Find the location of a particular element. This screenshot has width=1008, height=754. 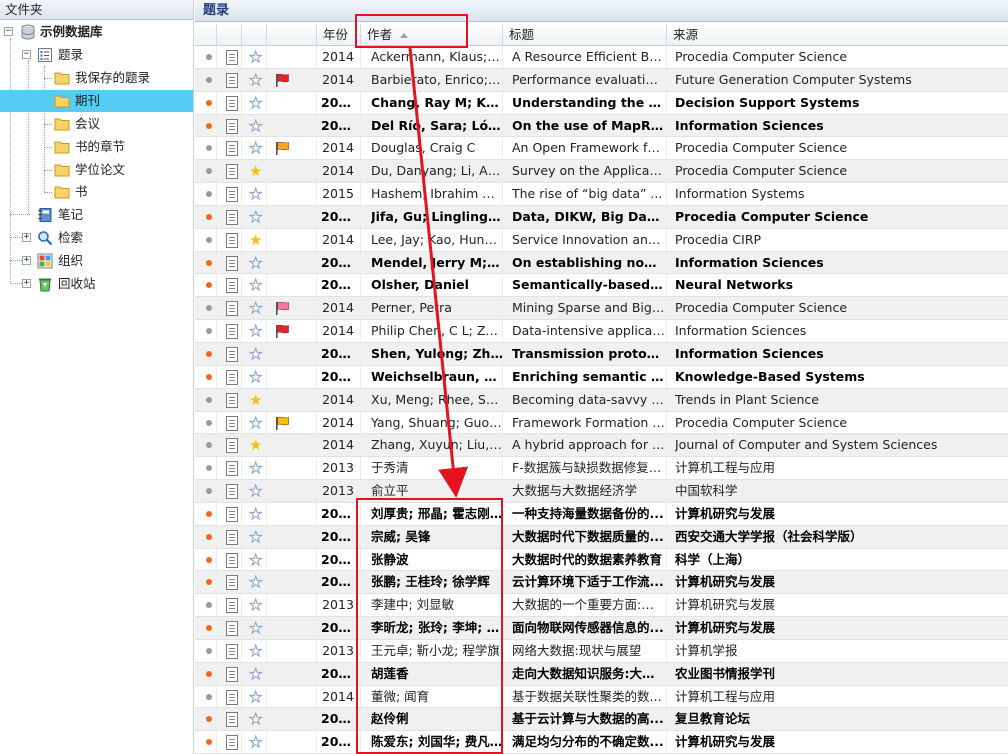

tree-item-my-saved: 我保存的题录 is located at coordinates (96, 78).